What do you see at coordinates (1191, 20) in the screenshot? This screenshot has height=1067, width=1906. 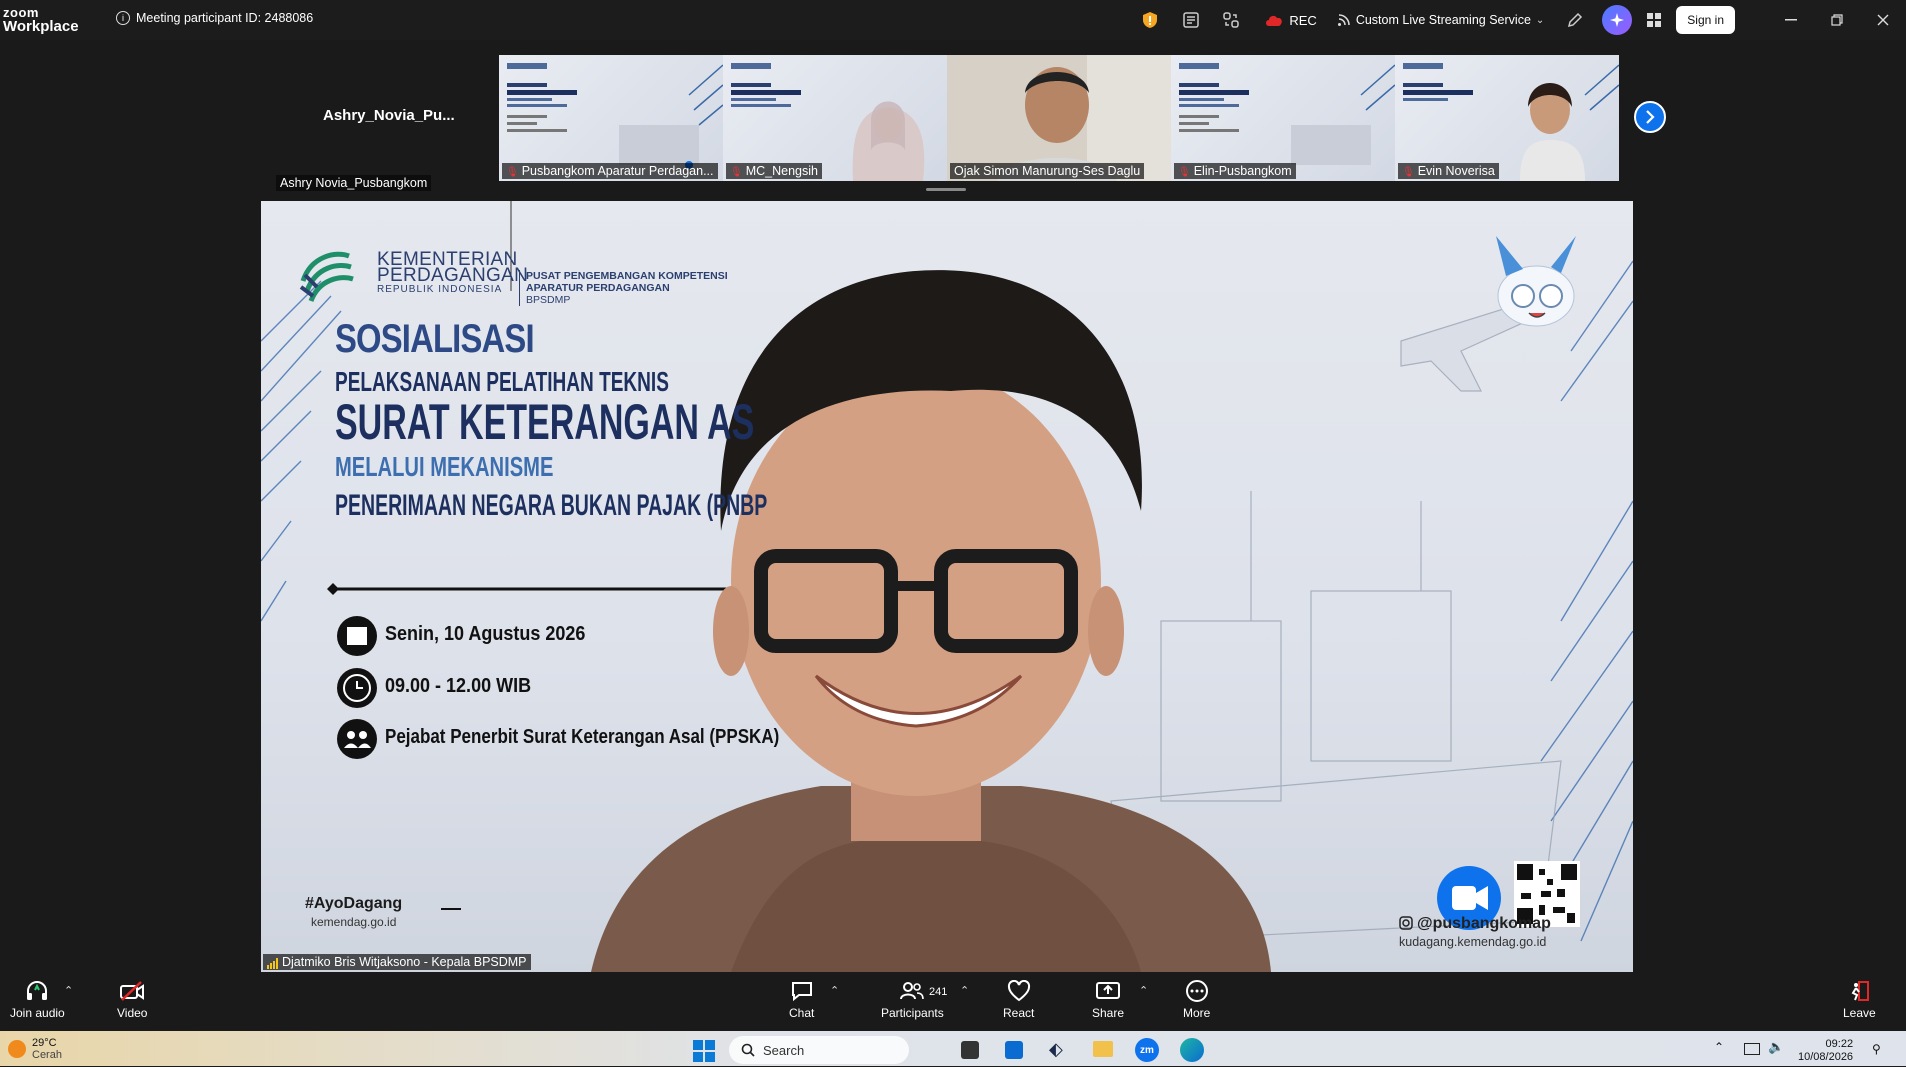 I see `notes-icon` at bounding box center [1191, 20].